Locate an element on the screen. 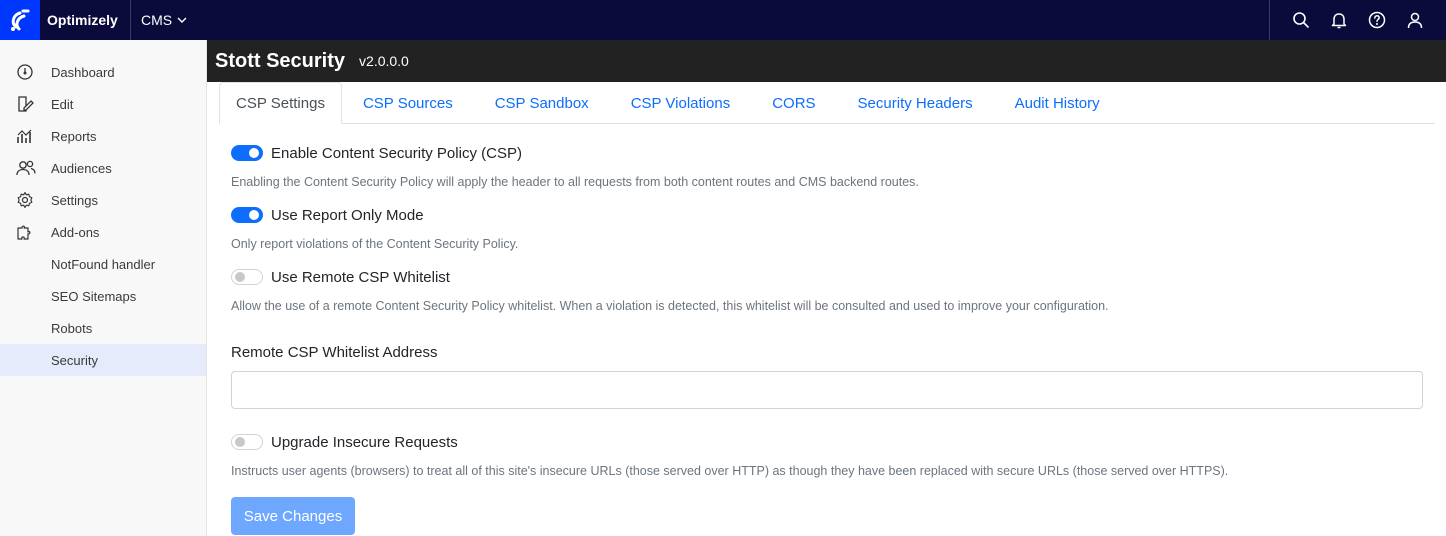 This screenshot has width=1446, height=536. gear-icon is located at coordinates (25, 200).